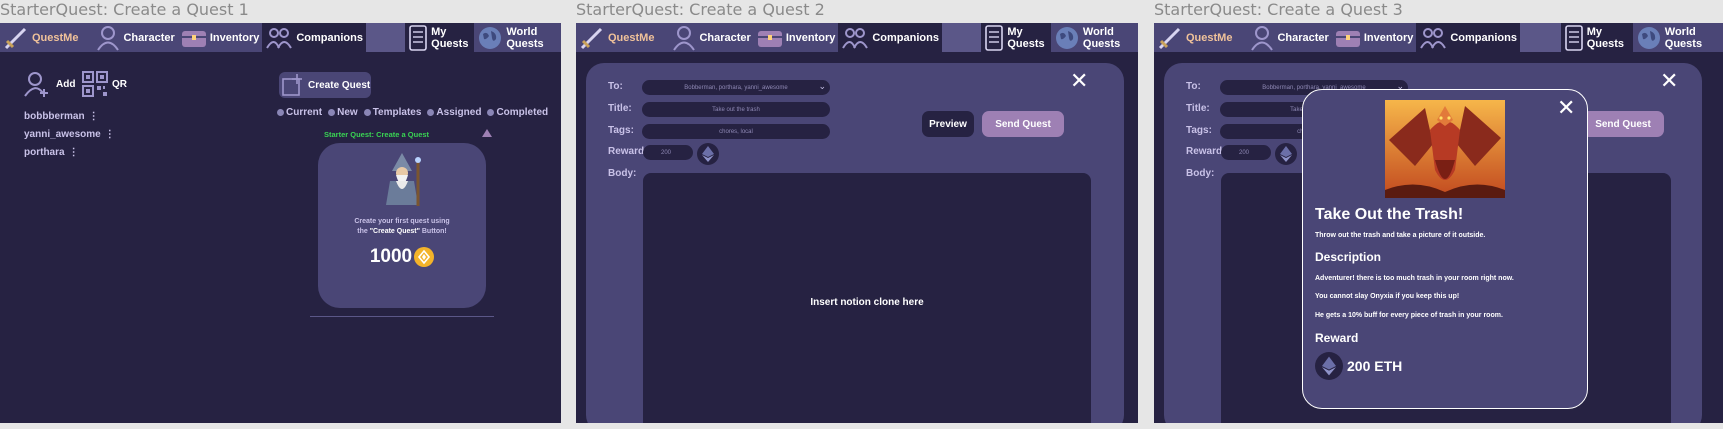 Image resolution: width=1723 pixels, height=429 pixels. What do you see at coordinates (392, 112) in the screenshot?
I see `filter-templates: Templates` at bounding box center [392, 112].